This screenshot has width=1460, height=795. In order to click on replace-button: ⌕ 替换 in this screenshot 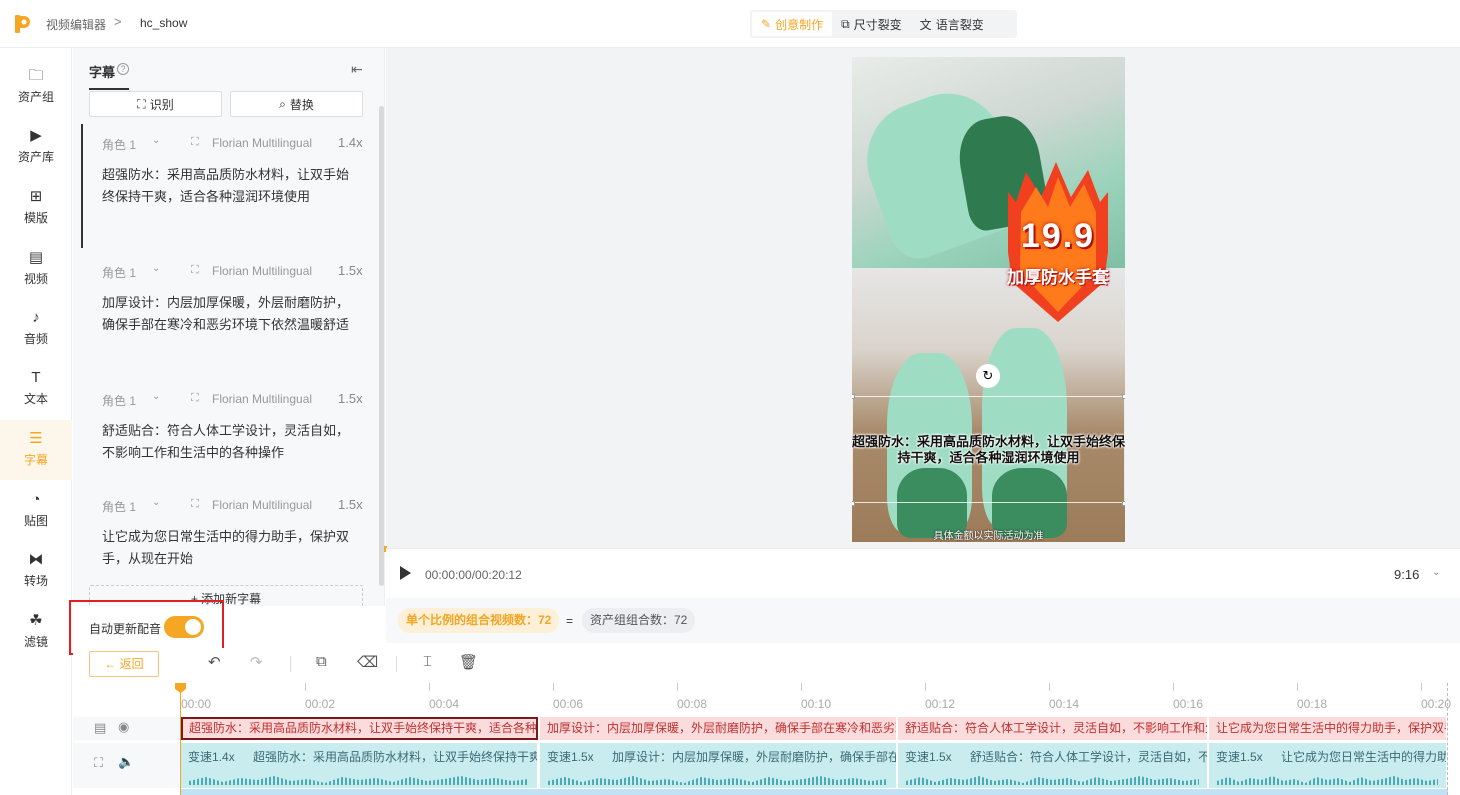, I will do `click(296, 104)`.